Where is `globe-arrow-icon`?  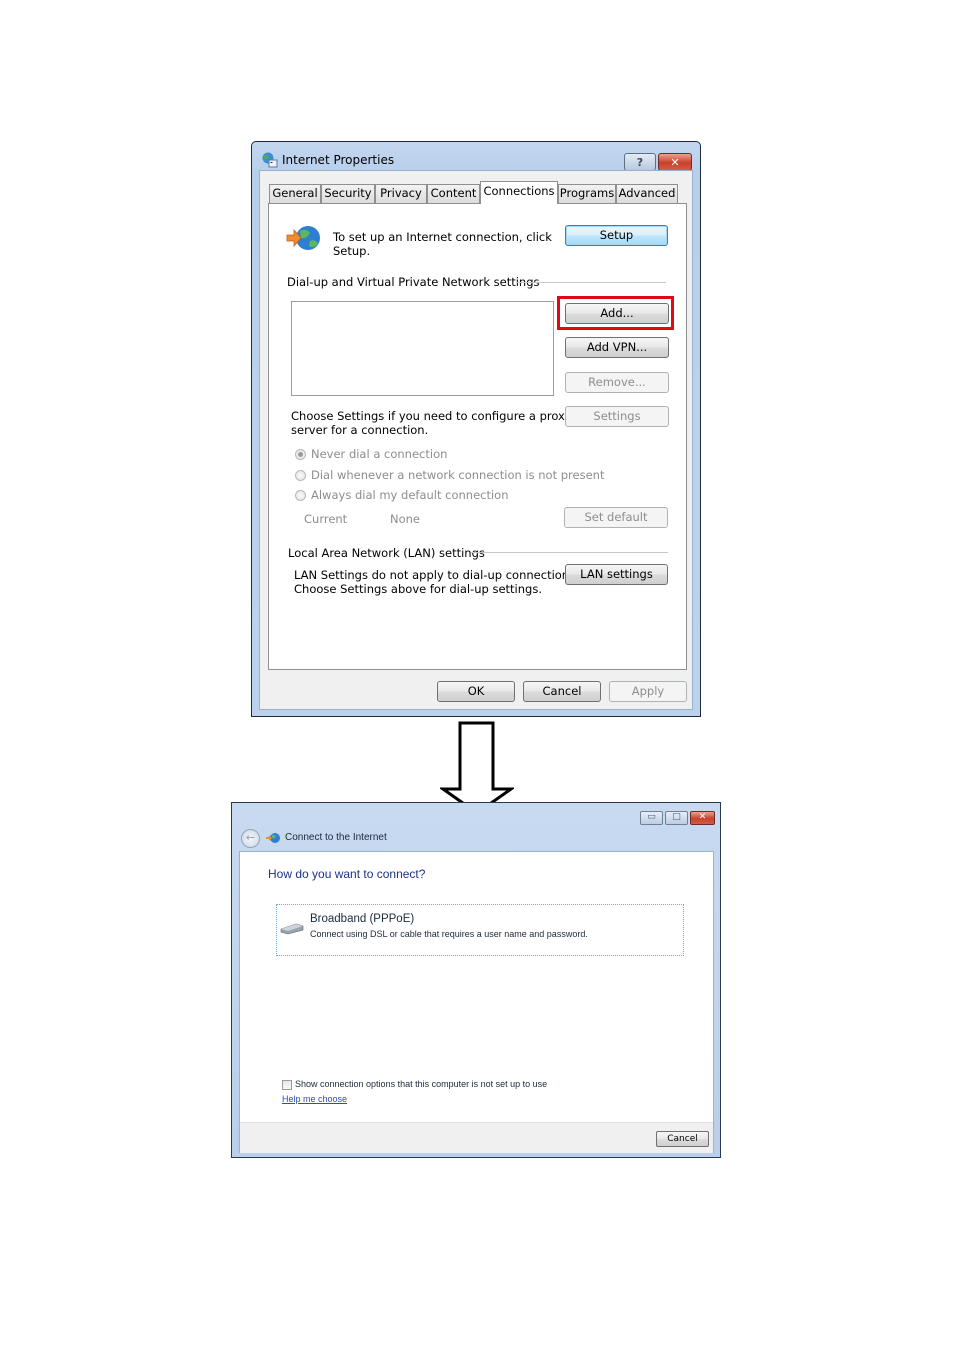 globe-arrow-icon is located at coordinates (303, 238).